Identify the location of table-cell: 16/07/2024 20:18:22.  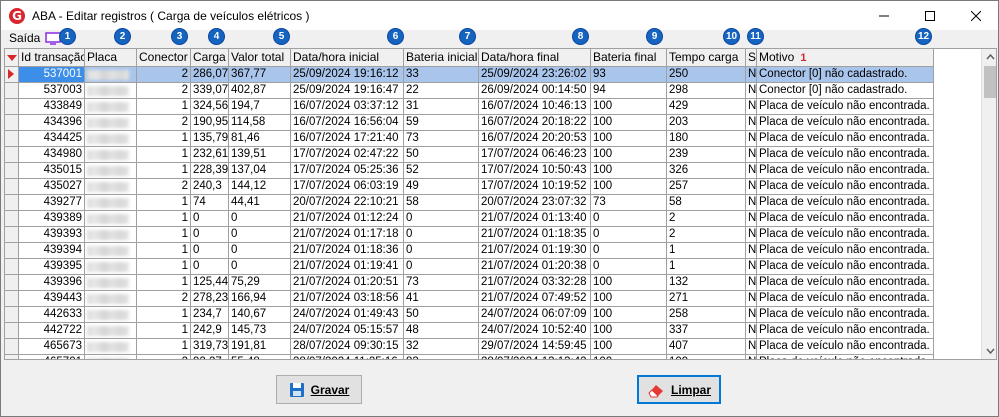
(535, 123).